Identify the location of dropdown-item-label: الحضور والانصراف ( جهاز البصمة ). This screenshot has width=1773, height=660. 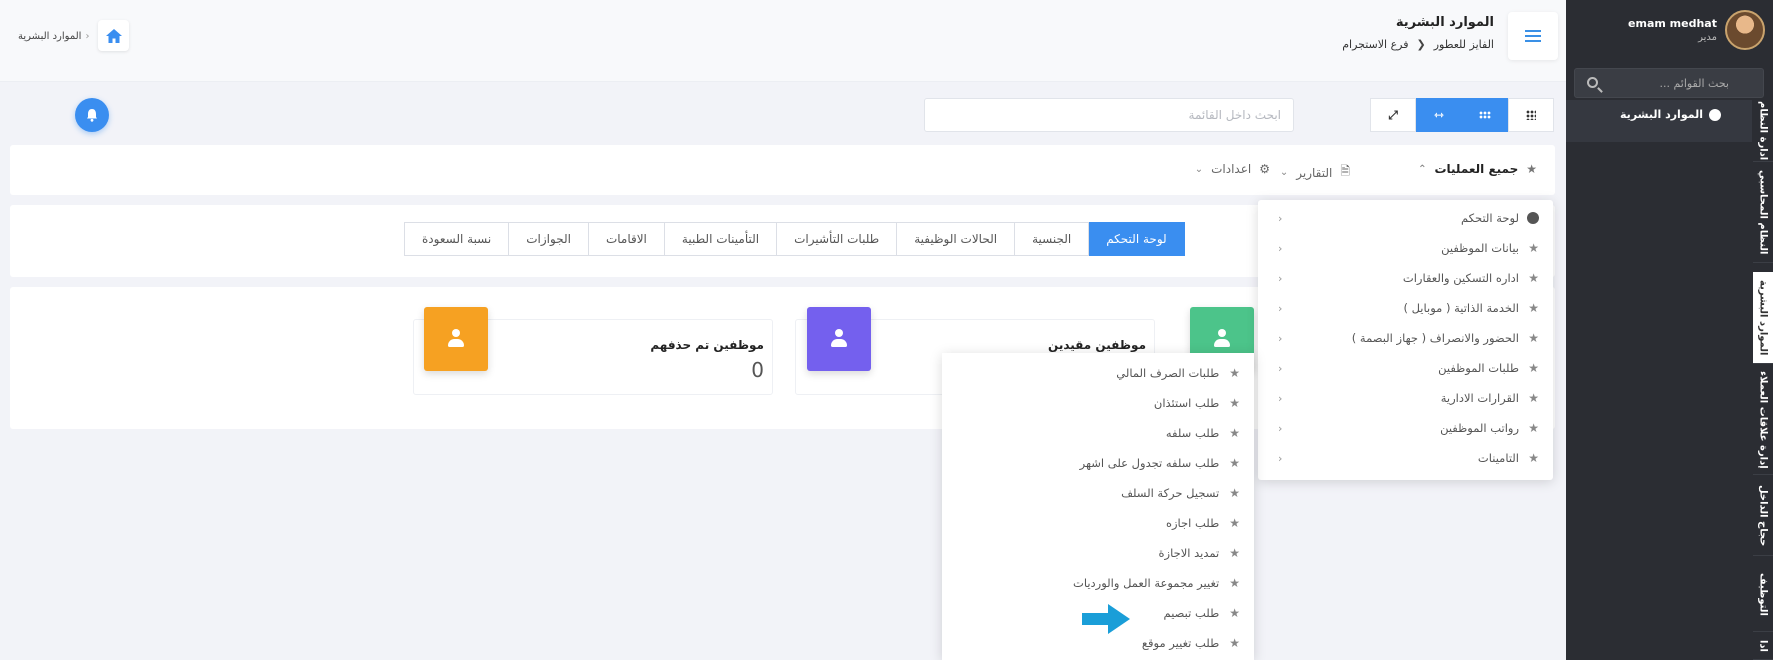
(1435, 338).